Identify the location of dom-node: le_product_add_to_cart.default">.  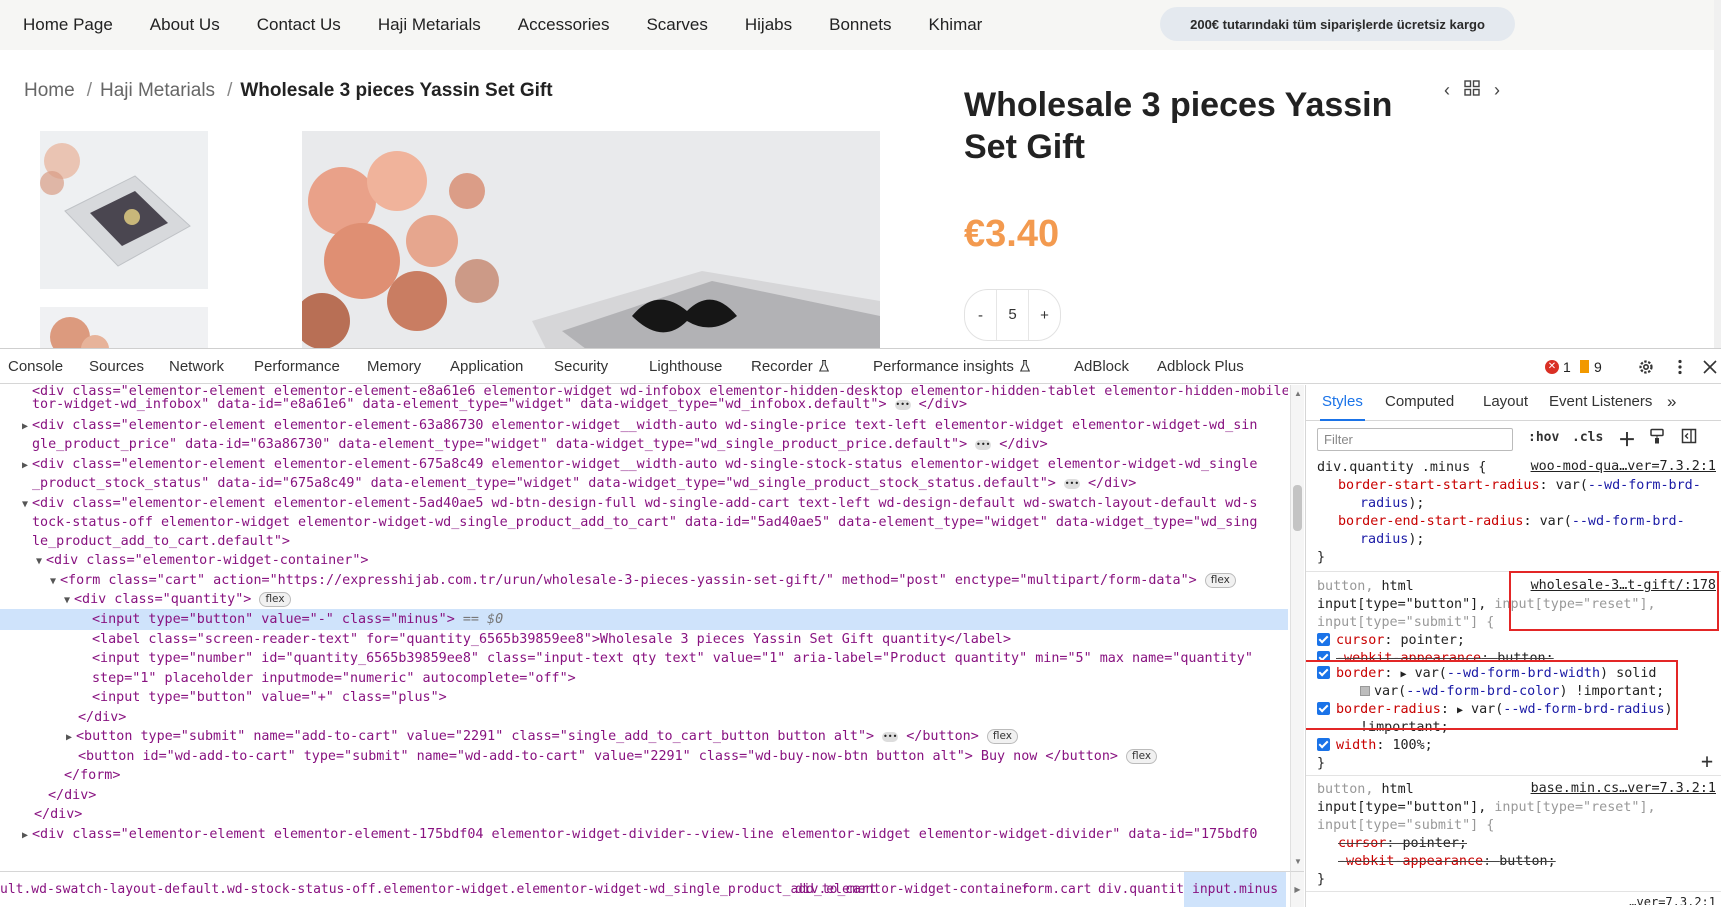
(660, 541).